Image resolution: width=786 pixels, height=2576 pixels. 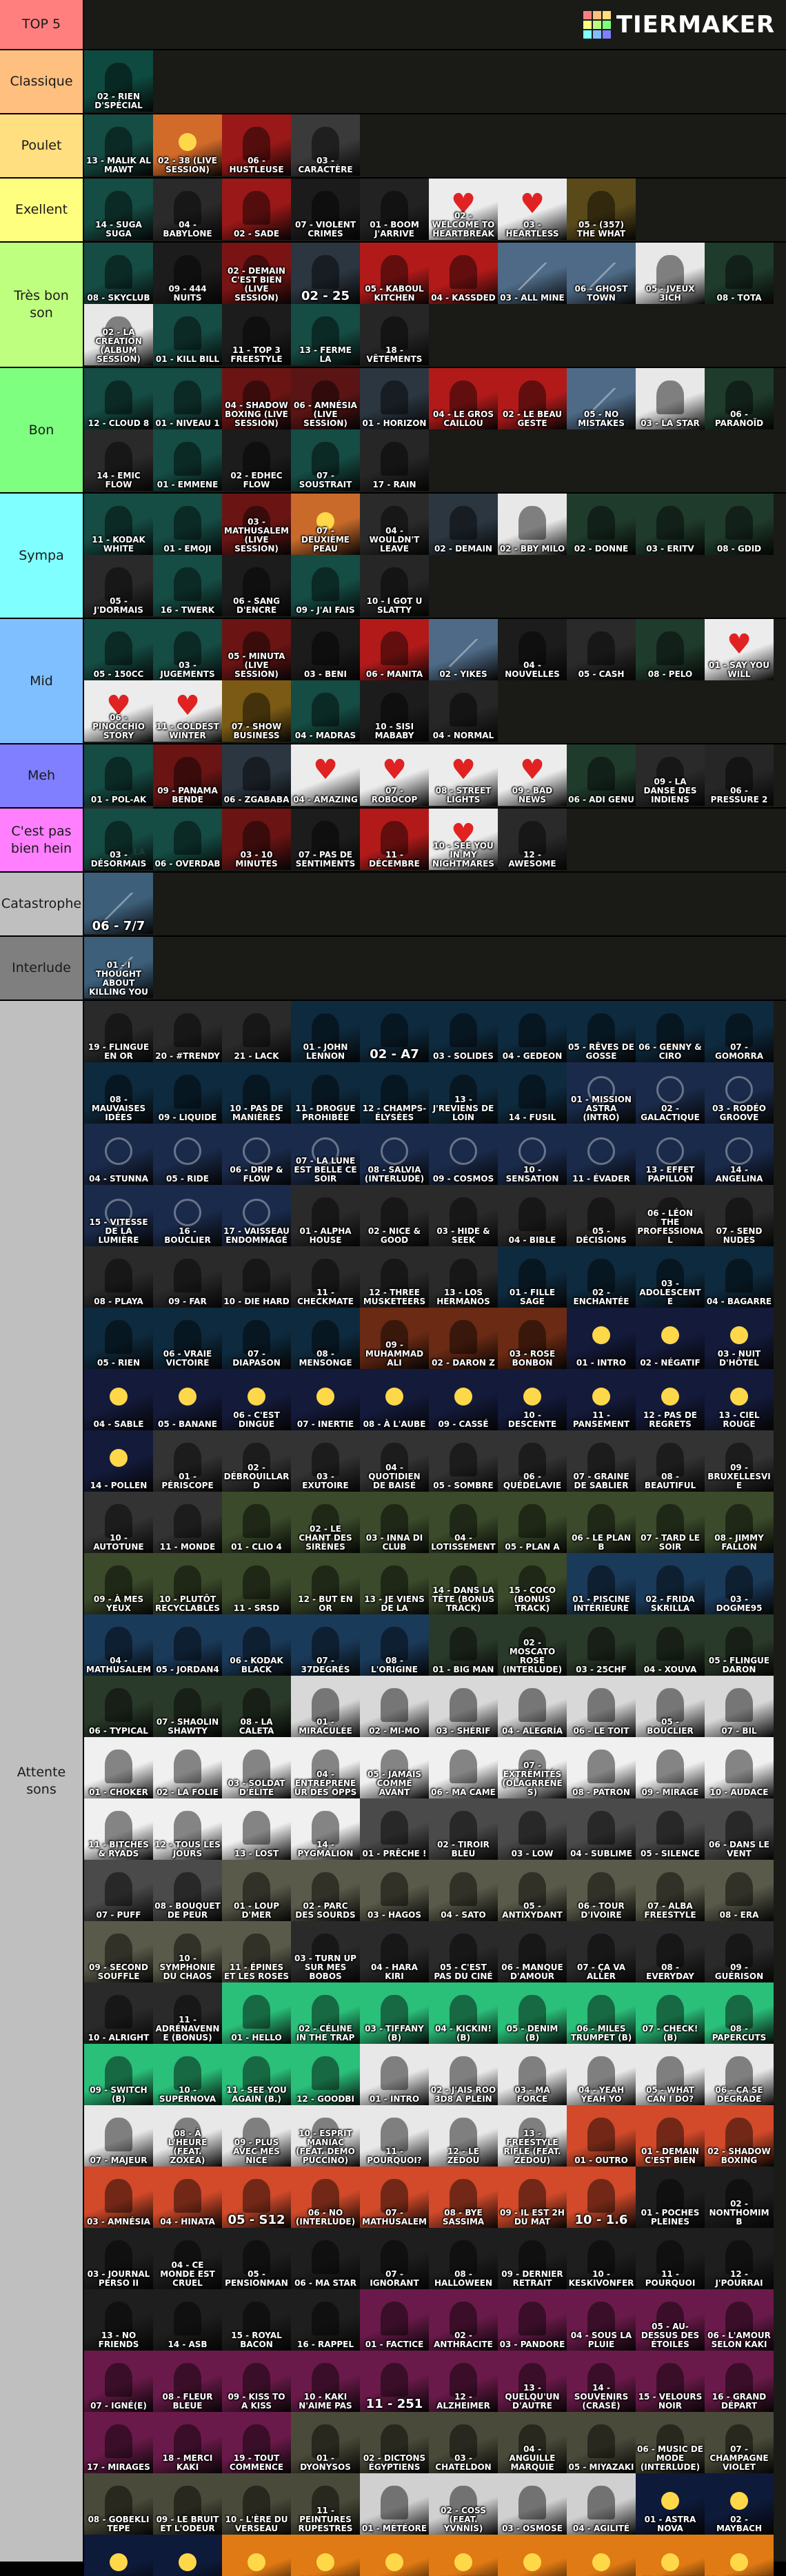 I want to click on track-tile: 03 - INNA DI CLUB, so click(x=394, y=1522).